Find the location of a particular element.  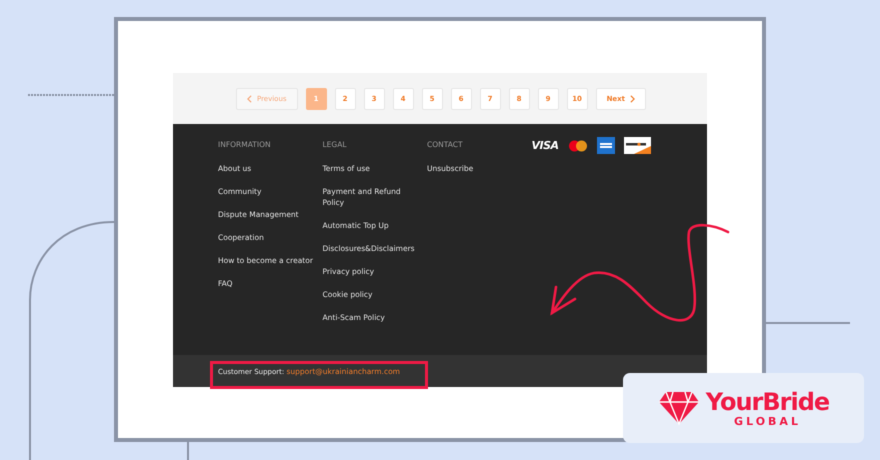

mastercard-icon is located at coordinates (578, 146).